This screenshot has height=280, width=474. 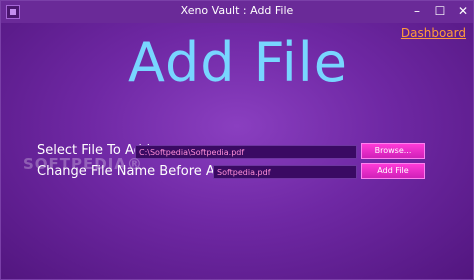 I want to click on close-icon: ✕, so click(x=463, y=11).